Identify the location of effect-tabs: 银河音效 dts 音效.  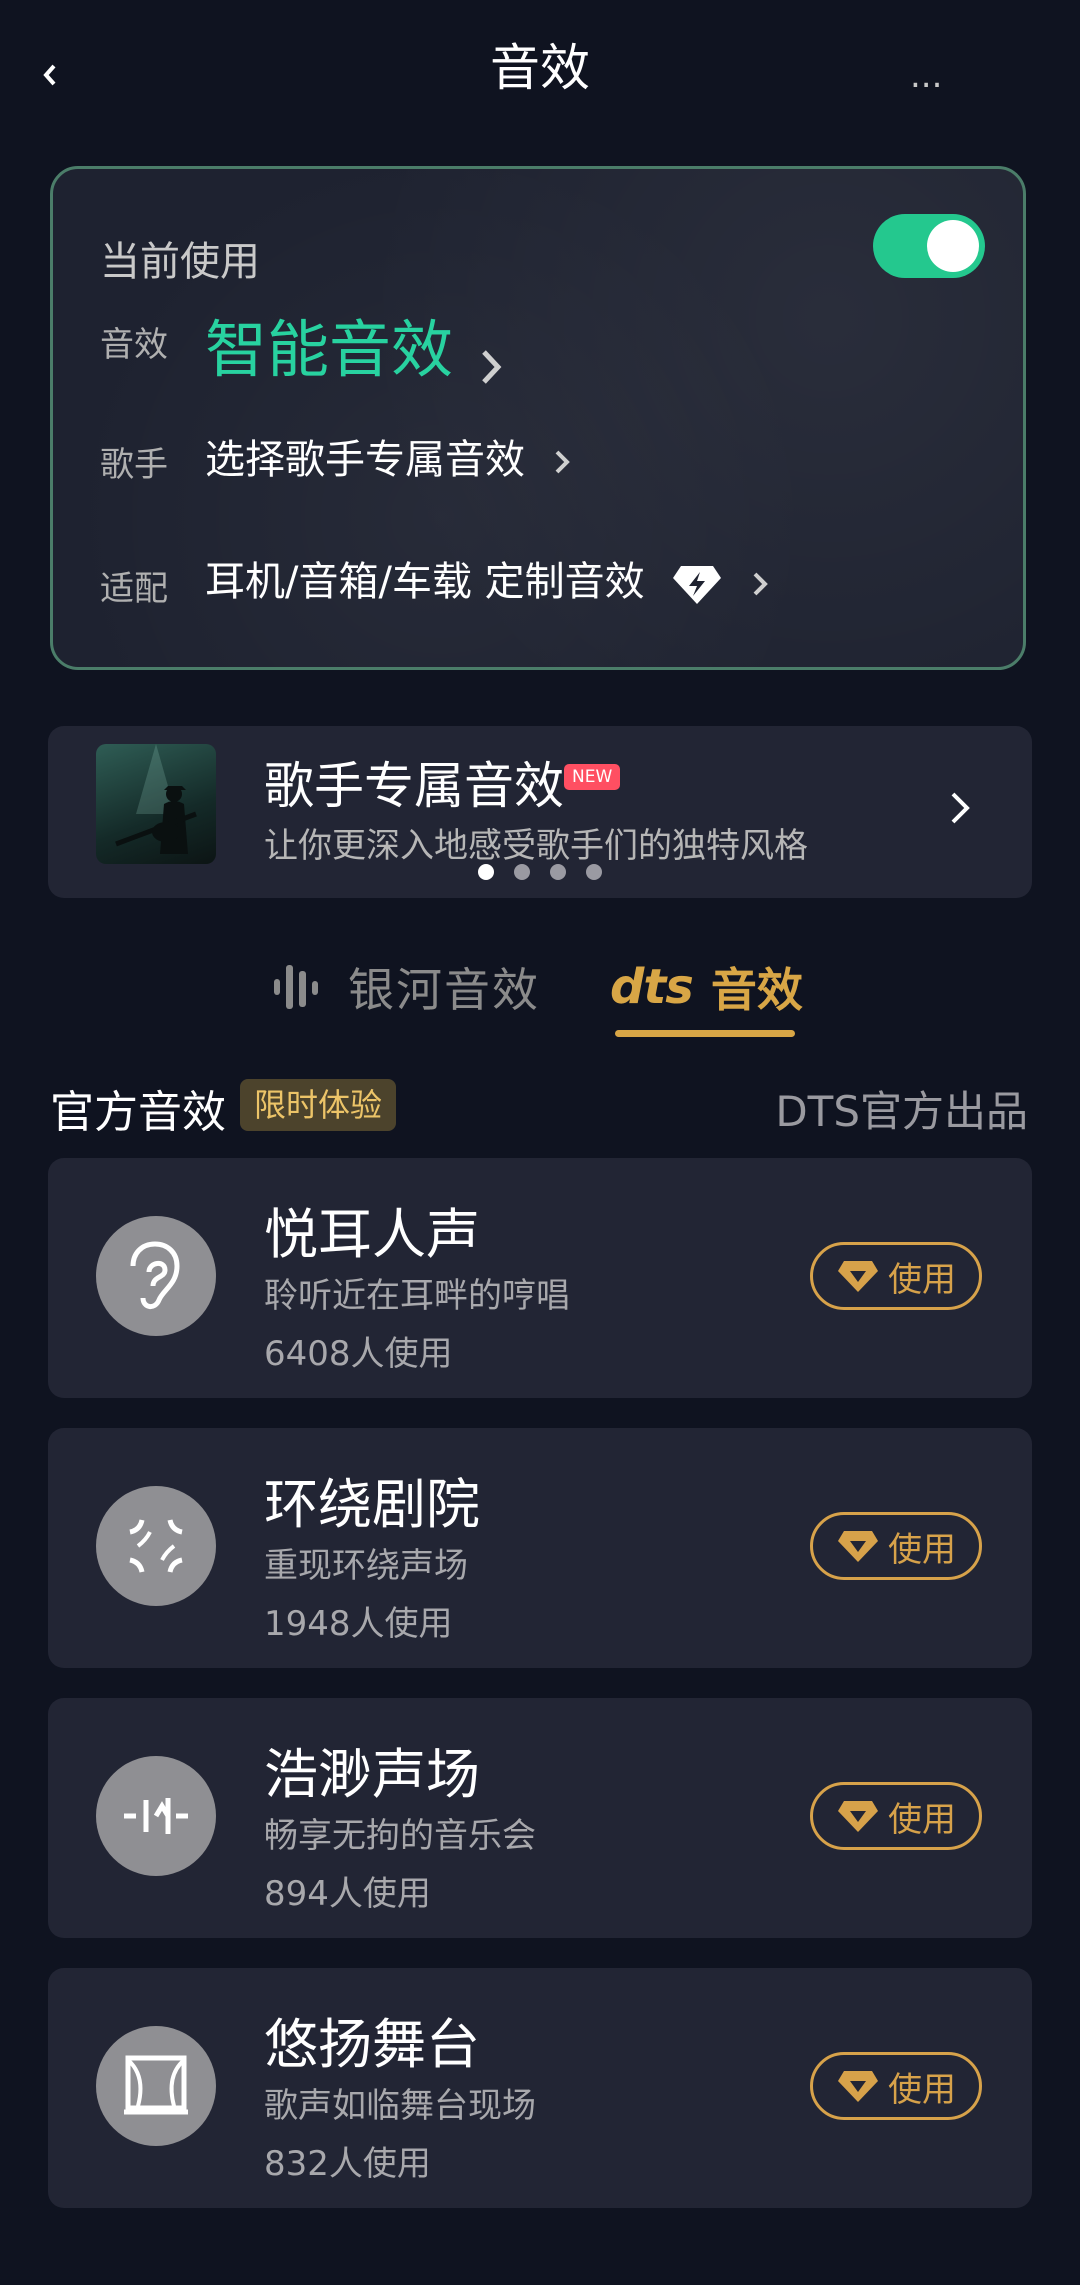
(540, 990).